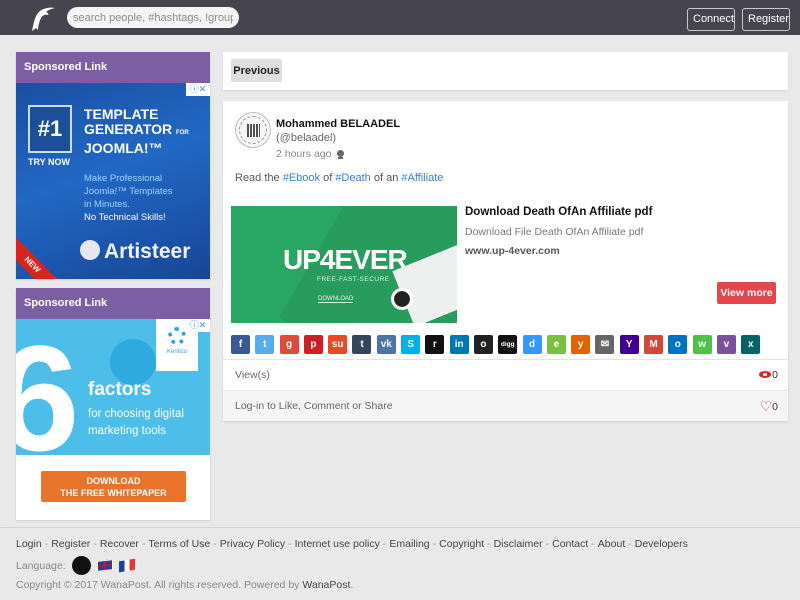 The width and height of the screenshot is (800, 600). Describe the element at coordinates (386, 344) in the screenshot. I see `share-vk-button: vk` at that location.